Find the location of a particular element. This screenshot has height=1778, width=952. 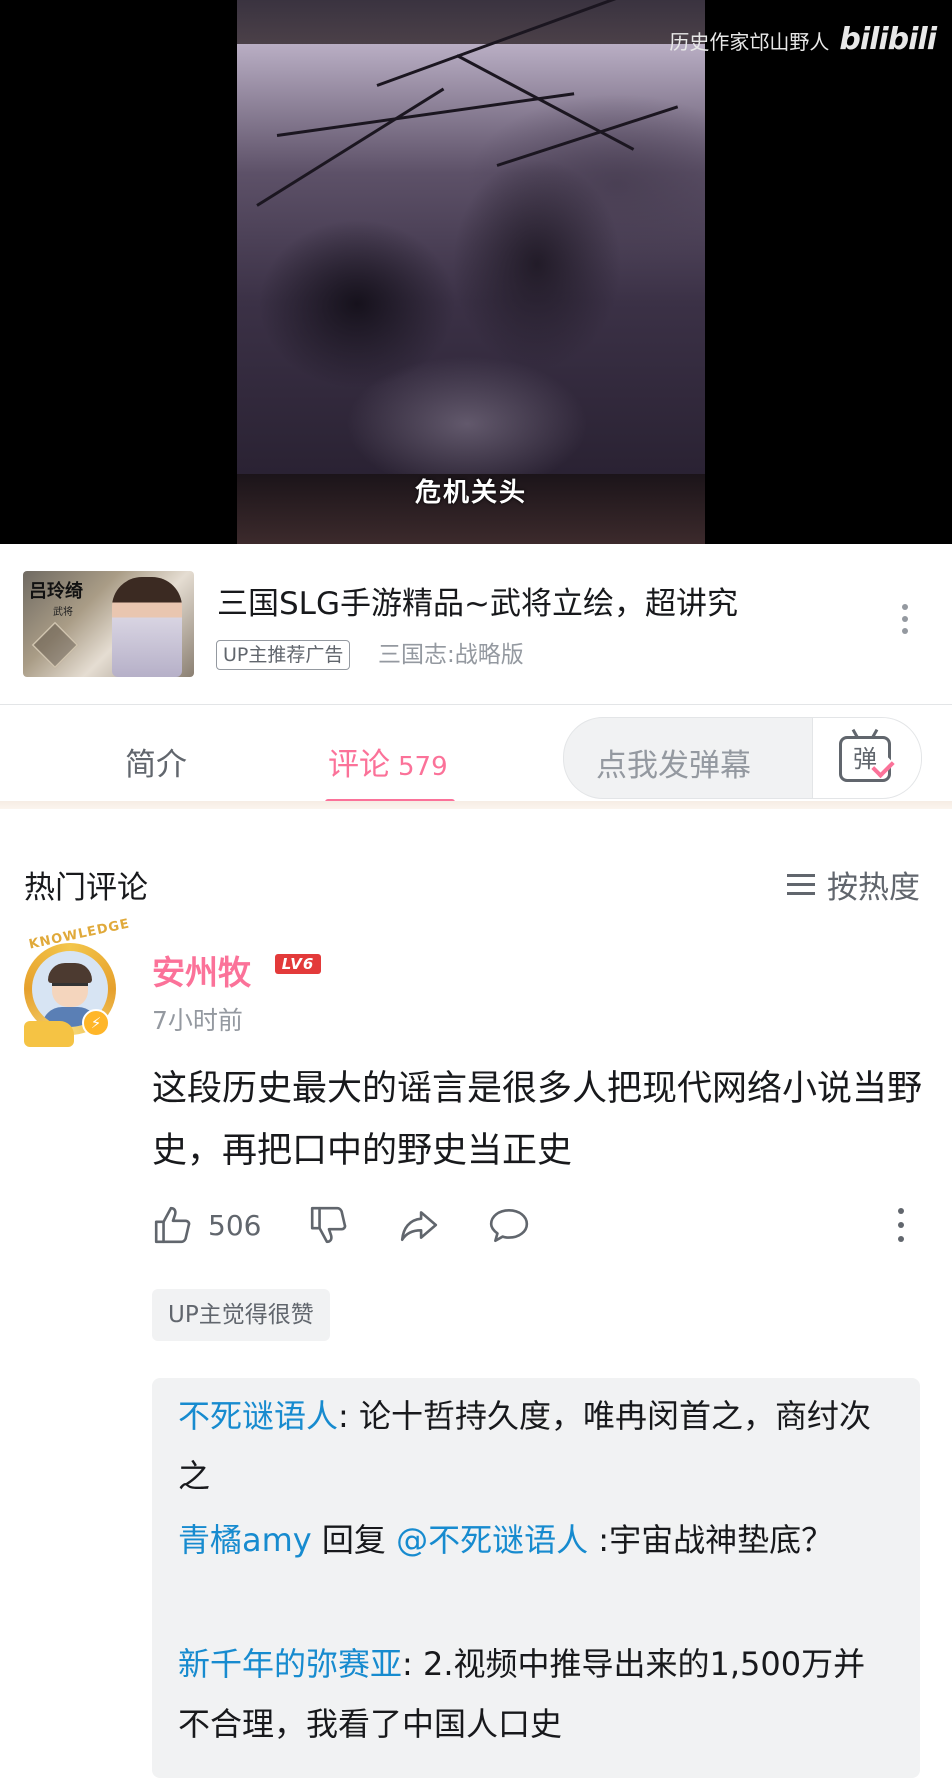

share-icon is located at coordinates (419, 1226).